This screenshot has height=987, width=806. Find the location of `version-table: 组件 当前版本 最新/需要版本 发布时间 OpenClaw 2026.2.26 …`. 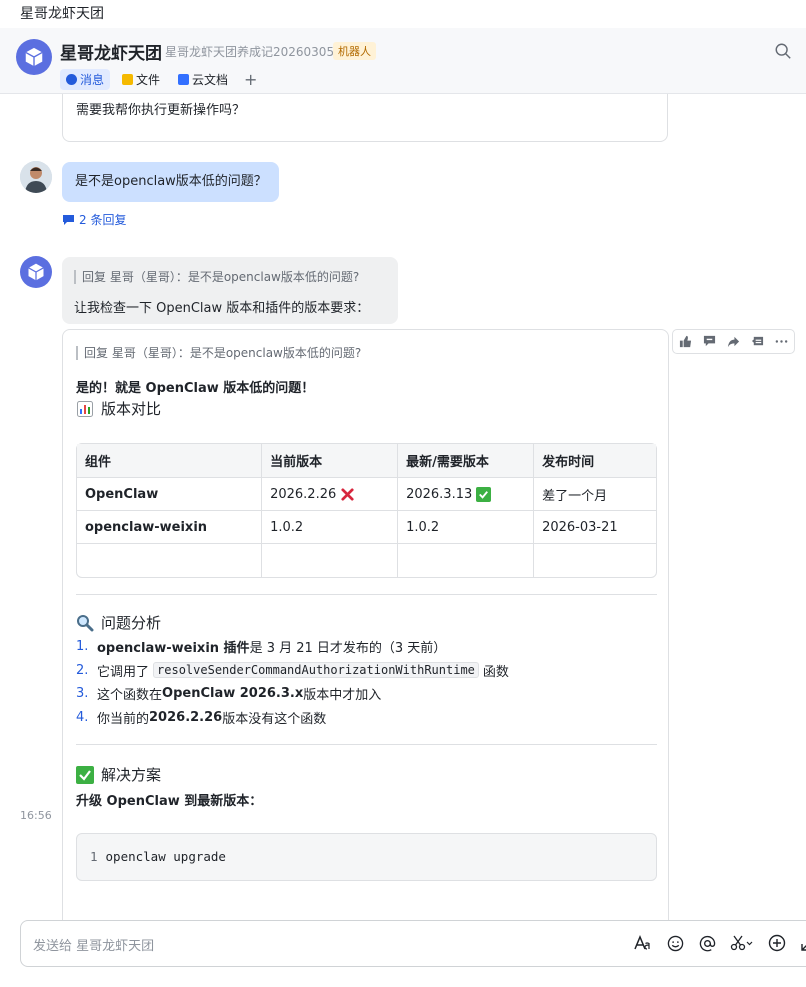

version-table: 组件 当前版本 最新/需要版本 发布时间 OpenClaw 2026.2.26 … is located at coordinates (366, 510).